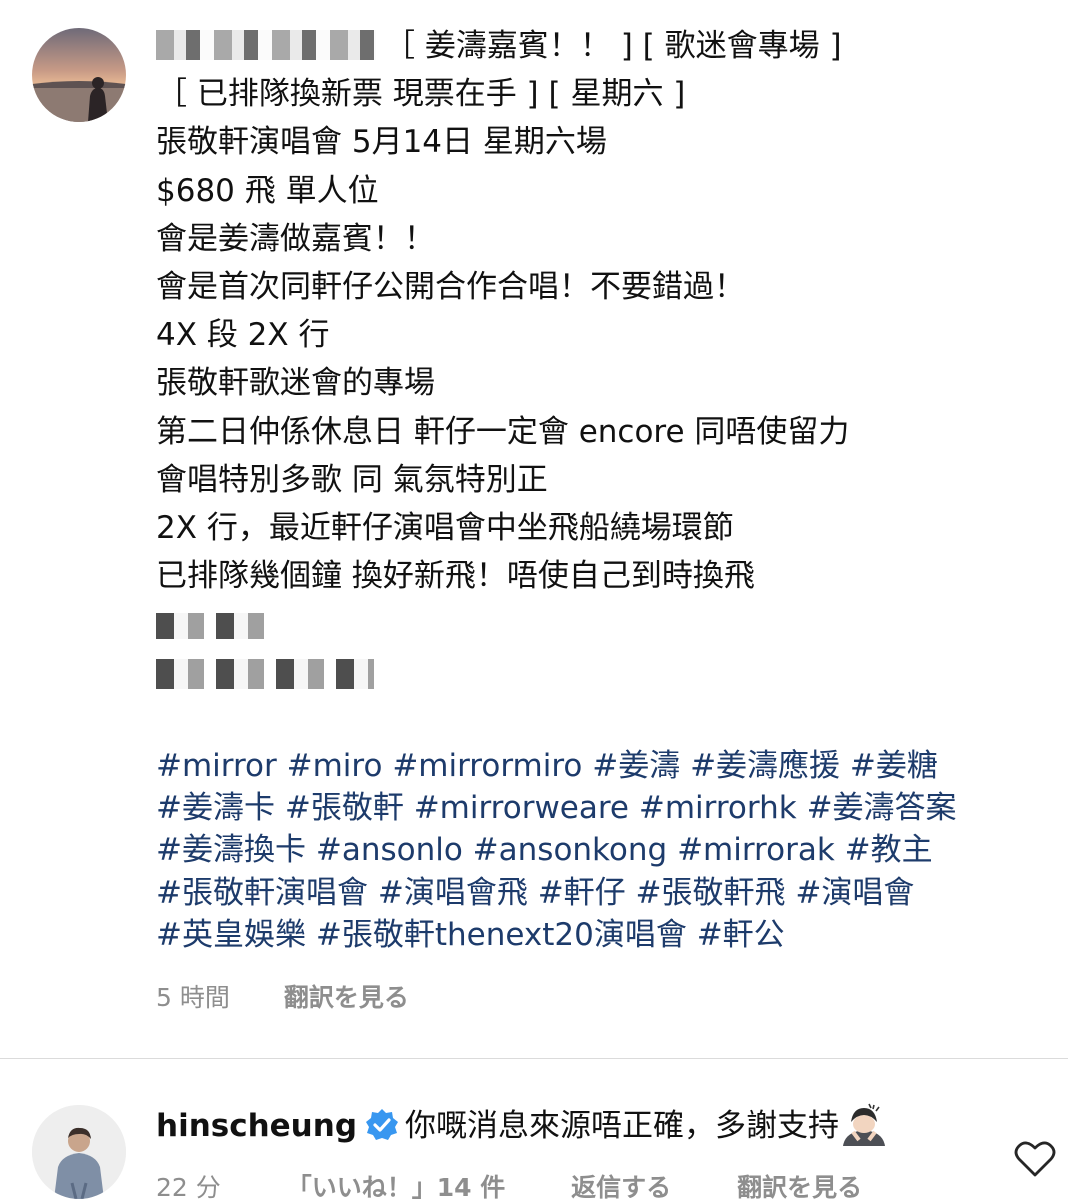 The width and height of the screenshot is (1068, 1204). I want to click on divider, so click(534, 1058).